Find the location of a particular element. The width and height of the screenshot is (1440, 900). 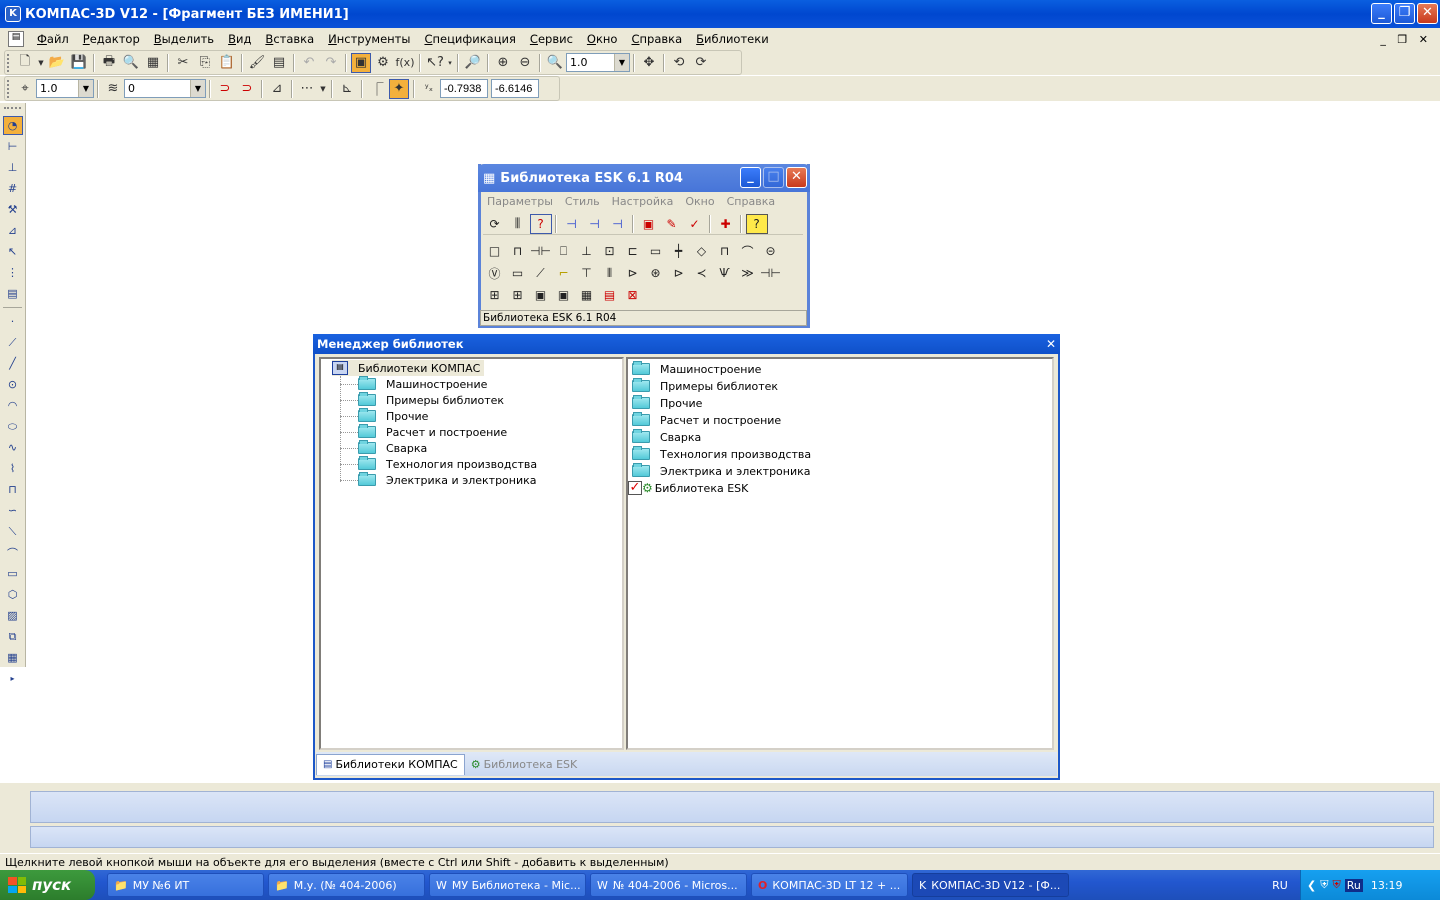

menu-service: Сервис is located at coordinates (551, 39).